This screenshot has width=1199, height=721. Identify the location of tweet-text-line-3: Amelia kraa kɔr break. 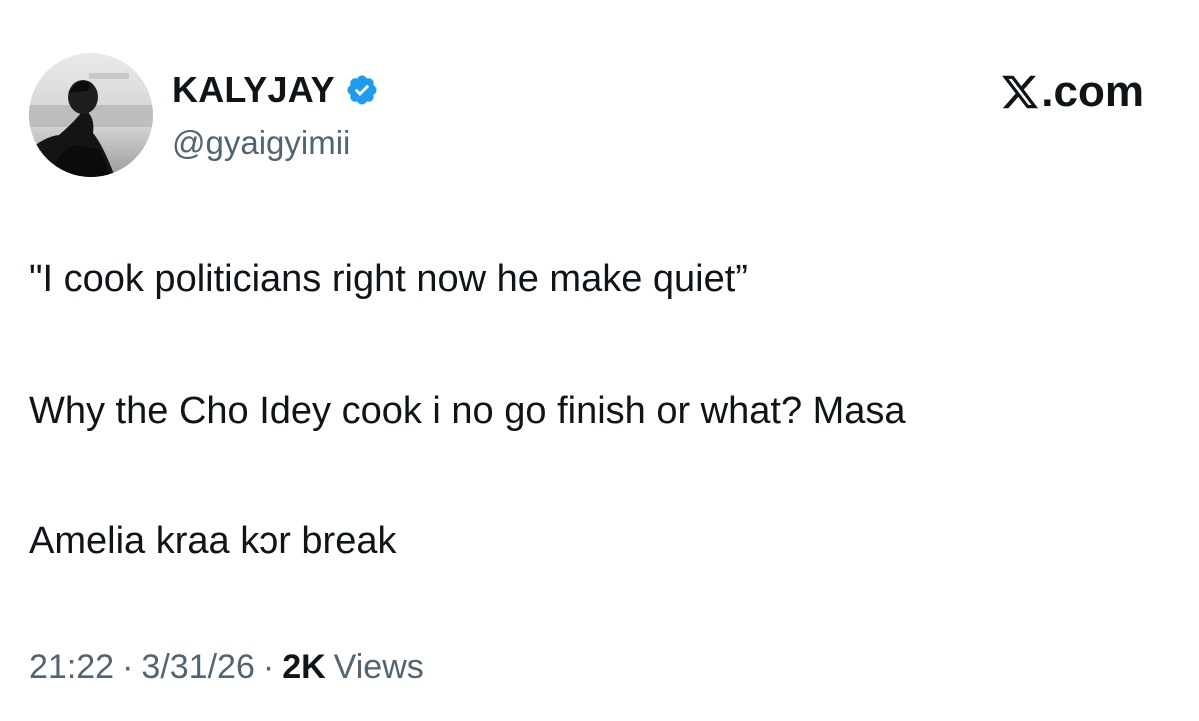
(213, 541).